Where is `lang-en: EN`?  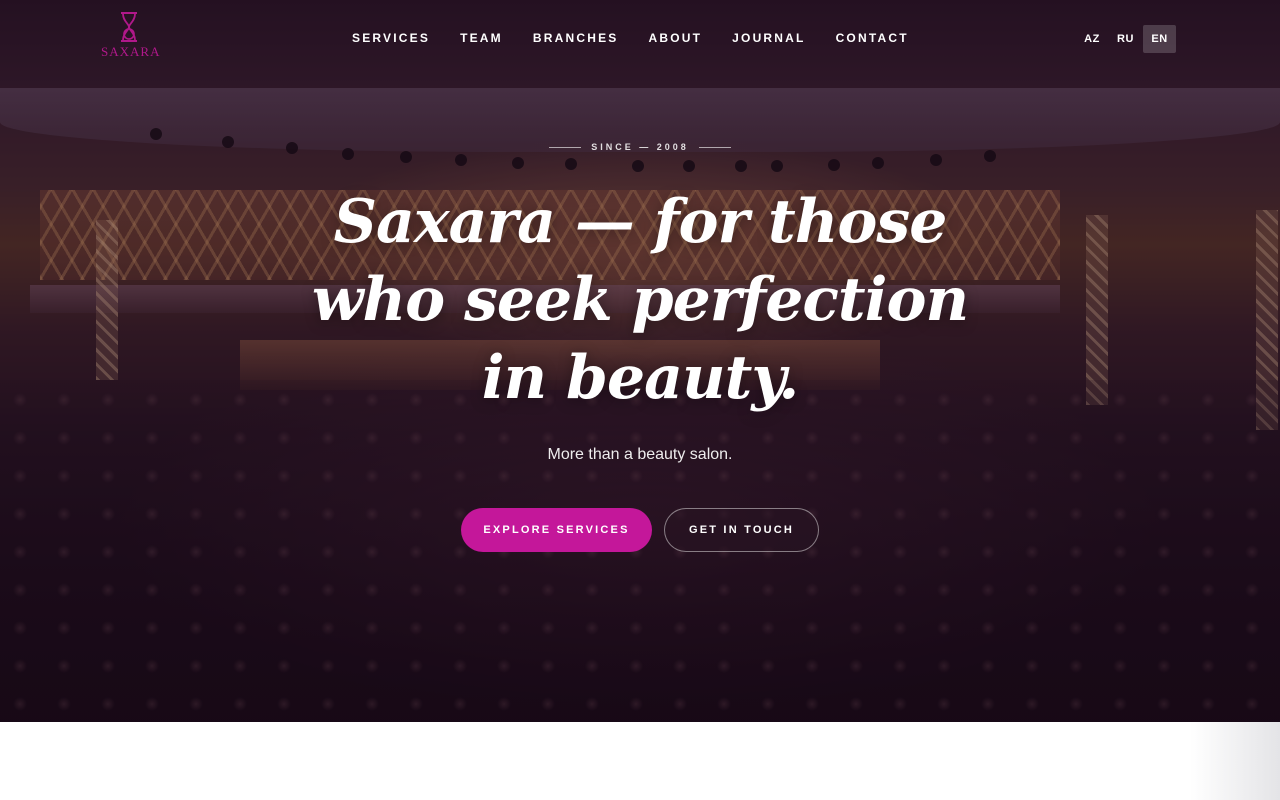
lang-en: EN is located at coordinates (1159, 39).